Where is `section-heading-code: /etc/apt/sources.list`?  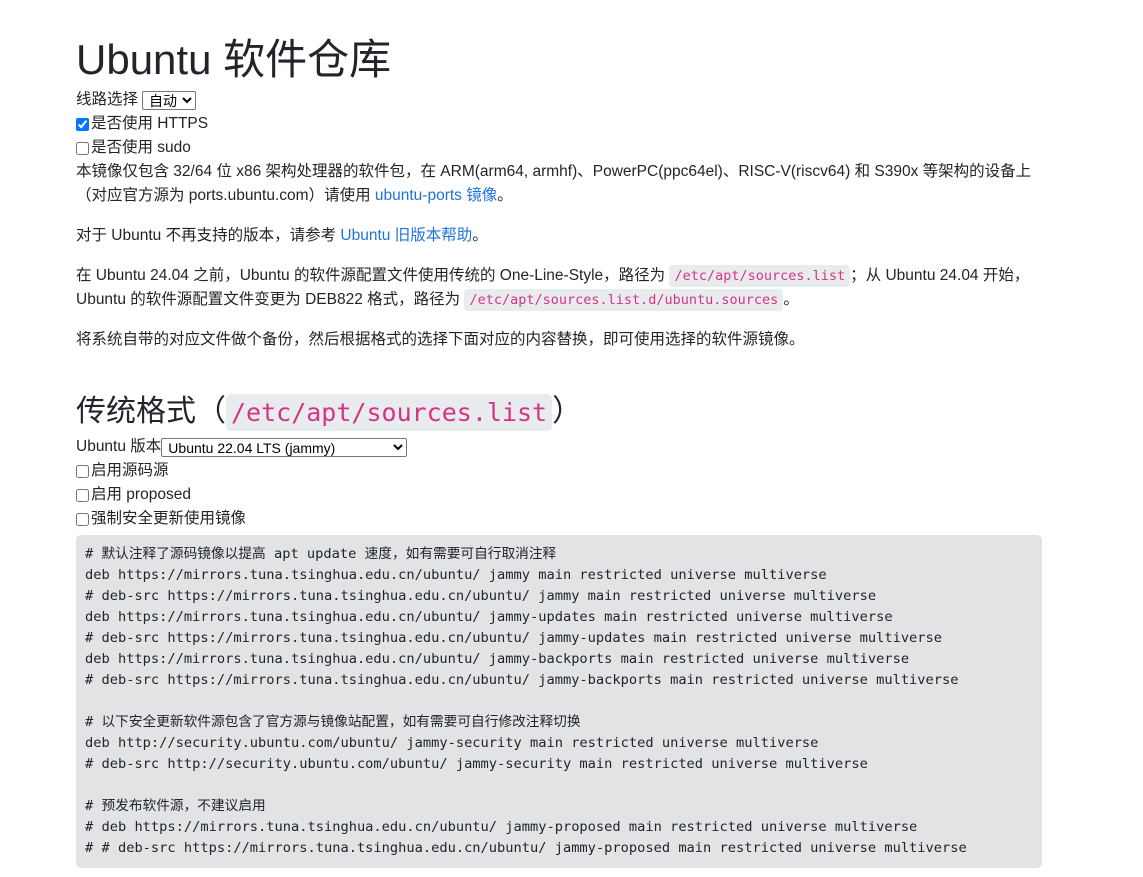
section-heading-code: /etc/apt/sources.list is located at coordinates (389, 412).